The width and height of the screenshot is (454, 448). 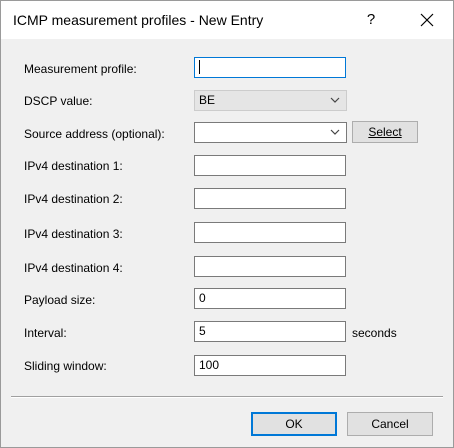 What do you see at coordinates (270, 331) in the screenshot?
I see `interval-input: 5` at bounding box center [270, 331].